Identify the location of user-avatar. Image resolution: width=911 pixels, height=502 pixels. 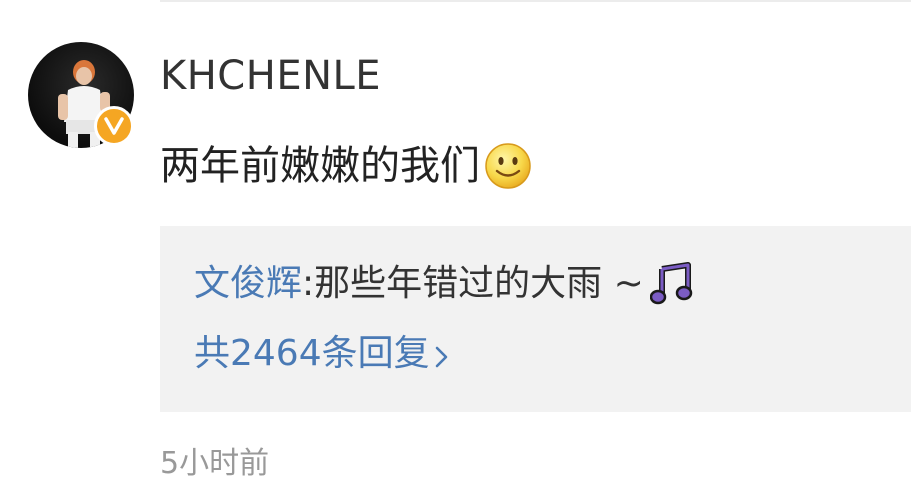
(82, 96).